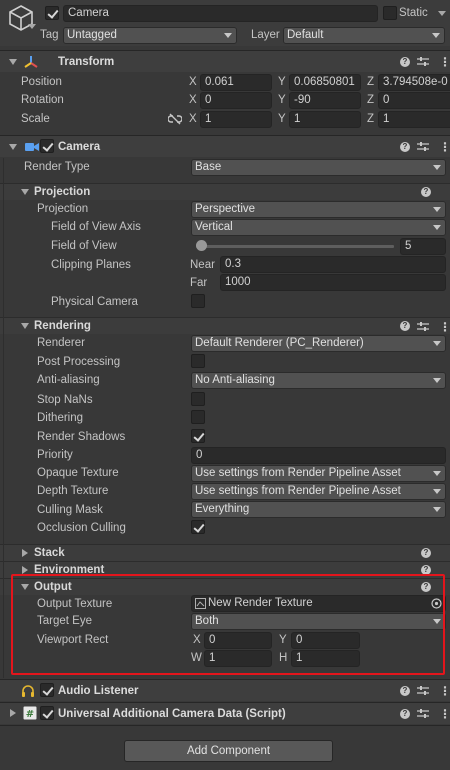  What do you see at coordinates (47, 713) in the screenshot?
I see `uacd-enabled-checkbox` at bounding box center [47, 713].